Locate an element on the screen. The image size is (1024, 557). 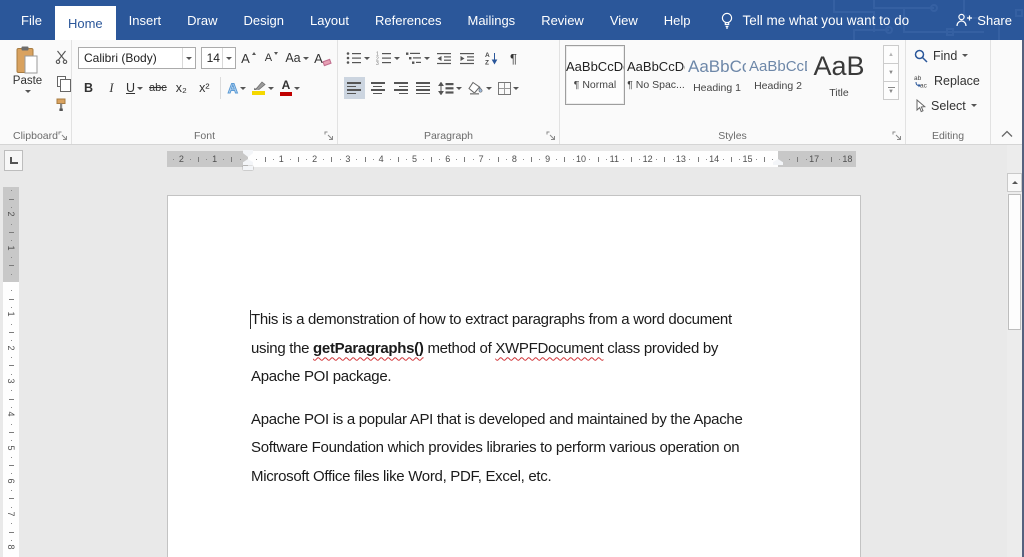
subscript-button: x₂ is located at coordinates (181, 88).